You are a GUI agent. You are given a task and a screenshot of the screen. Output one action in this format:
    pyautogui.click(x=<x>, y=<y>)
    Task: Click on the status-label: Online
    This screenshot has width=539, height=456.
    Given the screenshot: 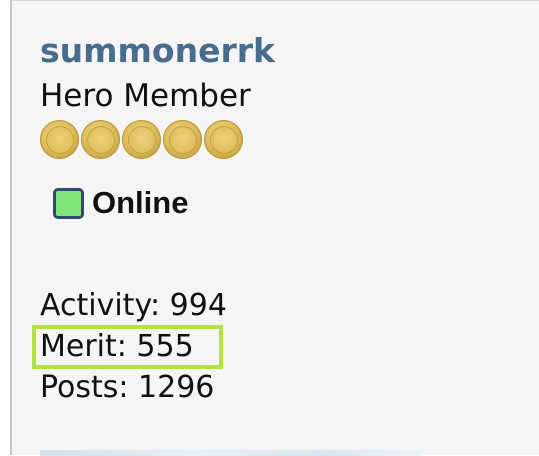 What is the action you would take?
    pyautogui.click(x=140, y=202)
    